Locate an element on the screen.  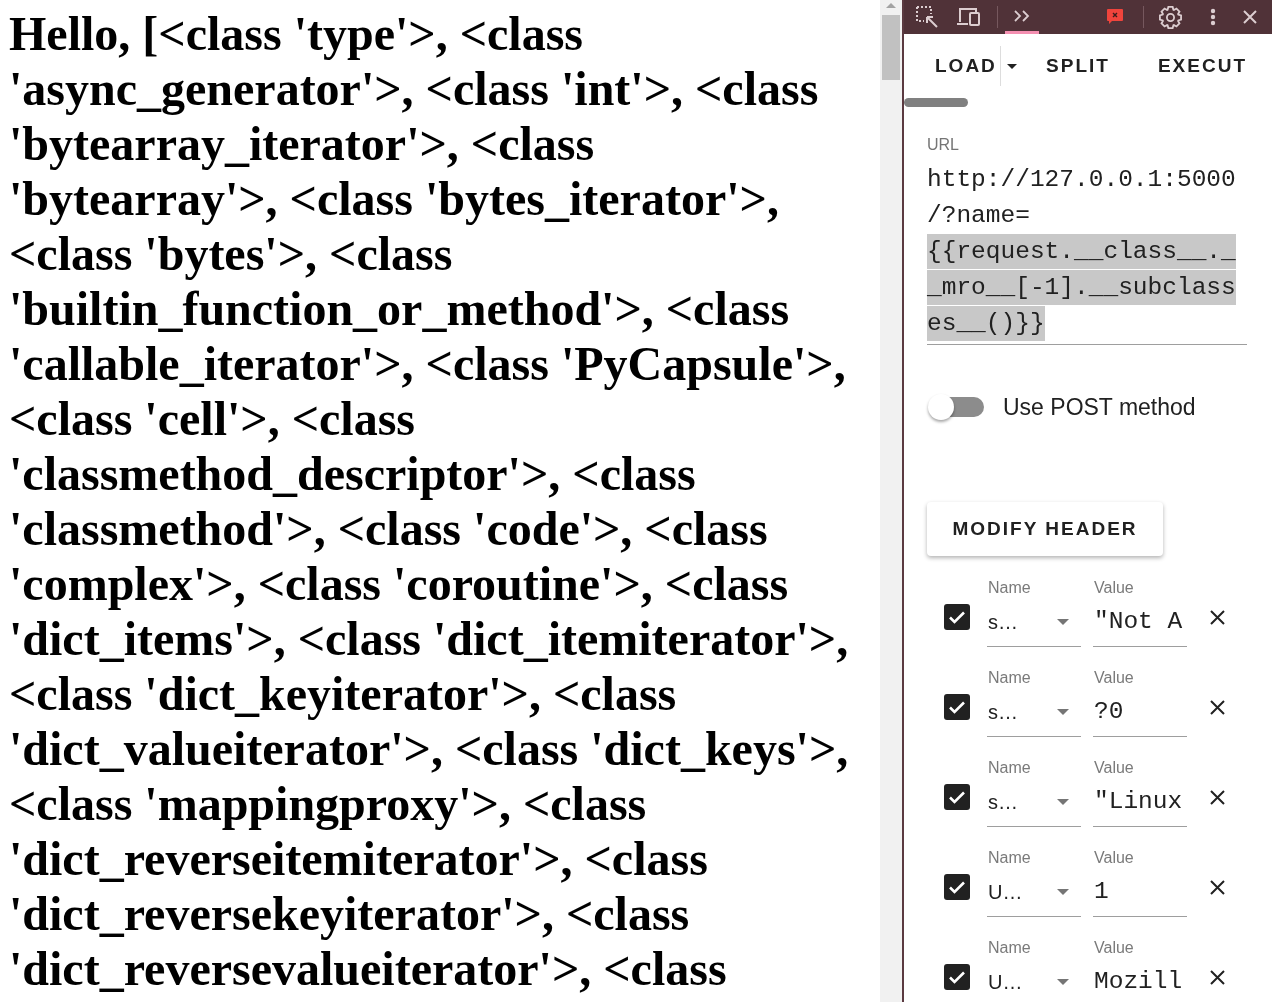
error-badge-icon is located at coordinates (1115, 17).